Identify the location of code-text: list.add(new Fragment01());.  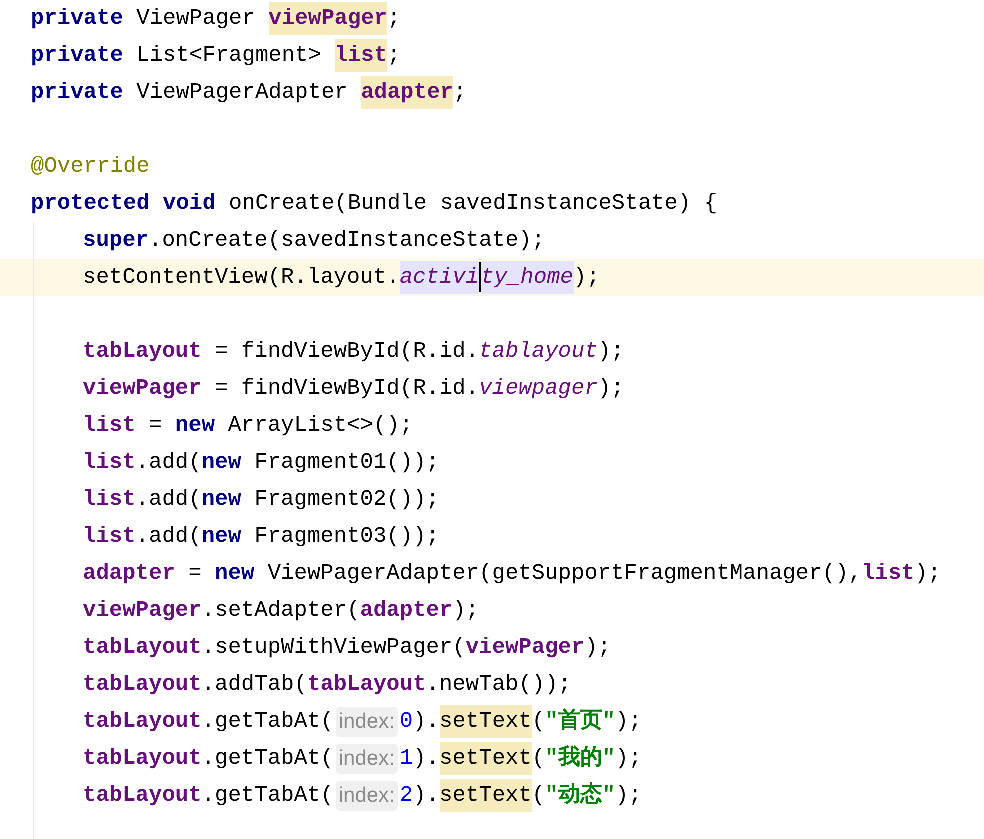
(261, 463).